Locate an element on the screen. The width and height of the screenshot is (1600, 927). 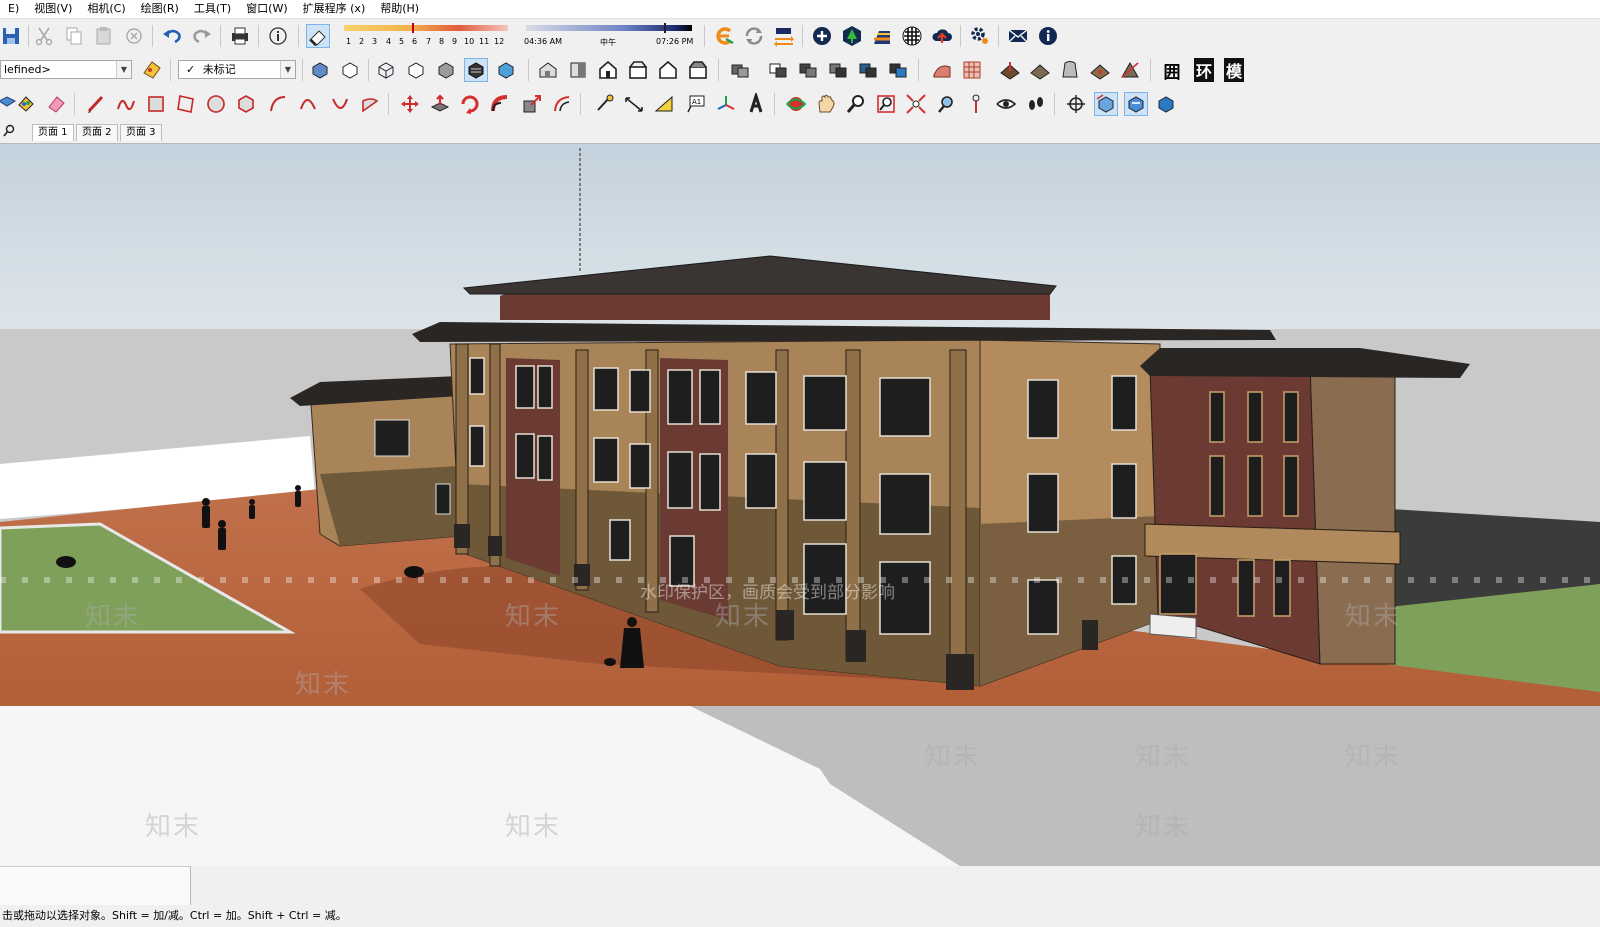
dimension-icon is located at coordinates (634, 104).